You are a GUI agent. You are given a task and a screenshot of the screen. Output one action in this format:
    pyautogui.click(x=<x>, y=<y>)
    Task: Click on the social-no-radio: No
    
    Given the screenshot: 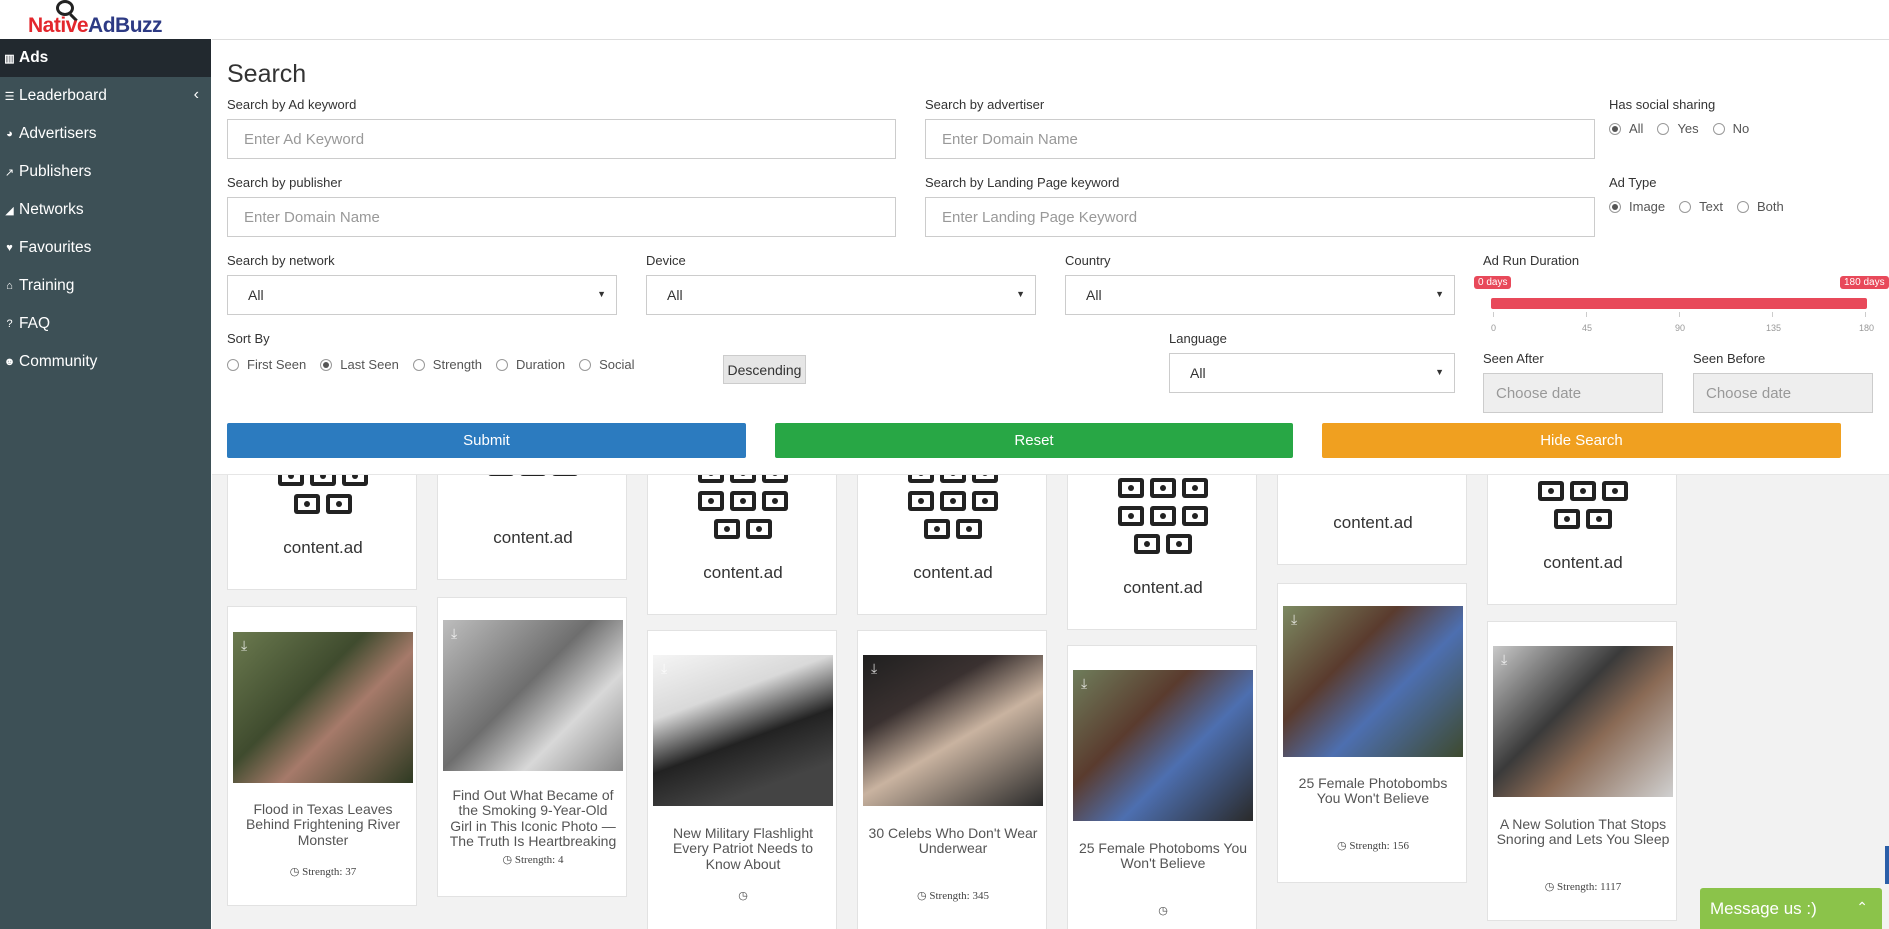 What is the action you would take?
    pyautogui.click(x=1730, y=128)
    